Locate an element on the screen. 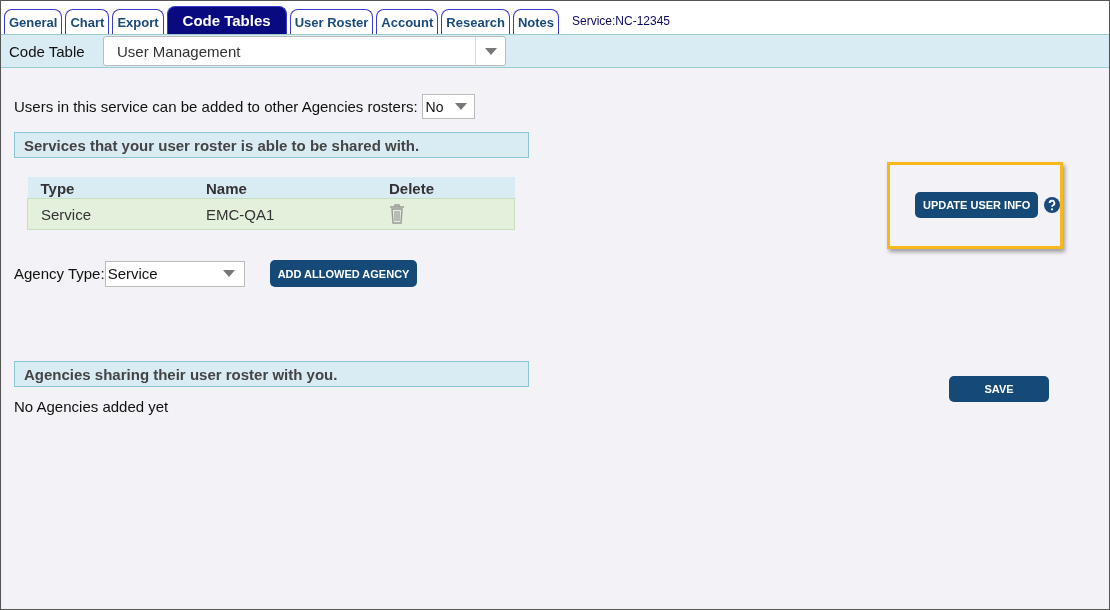 The height and width of the screenshot is (610, 1110). tab: General is located at coordinates (33, 21).